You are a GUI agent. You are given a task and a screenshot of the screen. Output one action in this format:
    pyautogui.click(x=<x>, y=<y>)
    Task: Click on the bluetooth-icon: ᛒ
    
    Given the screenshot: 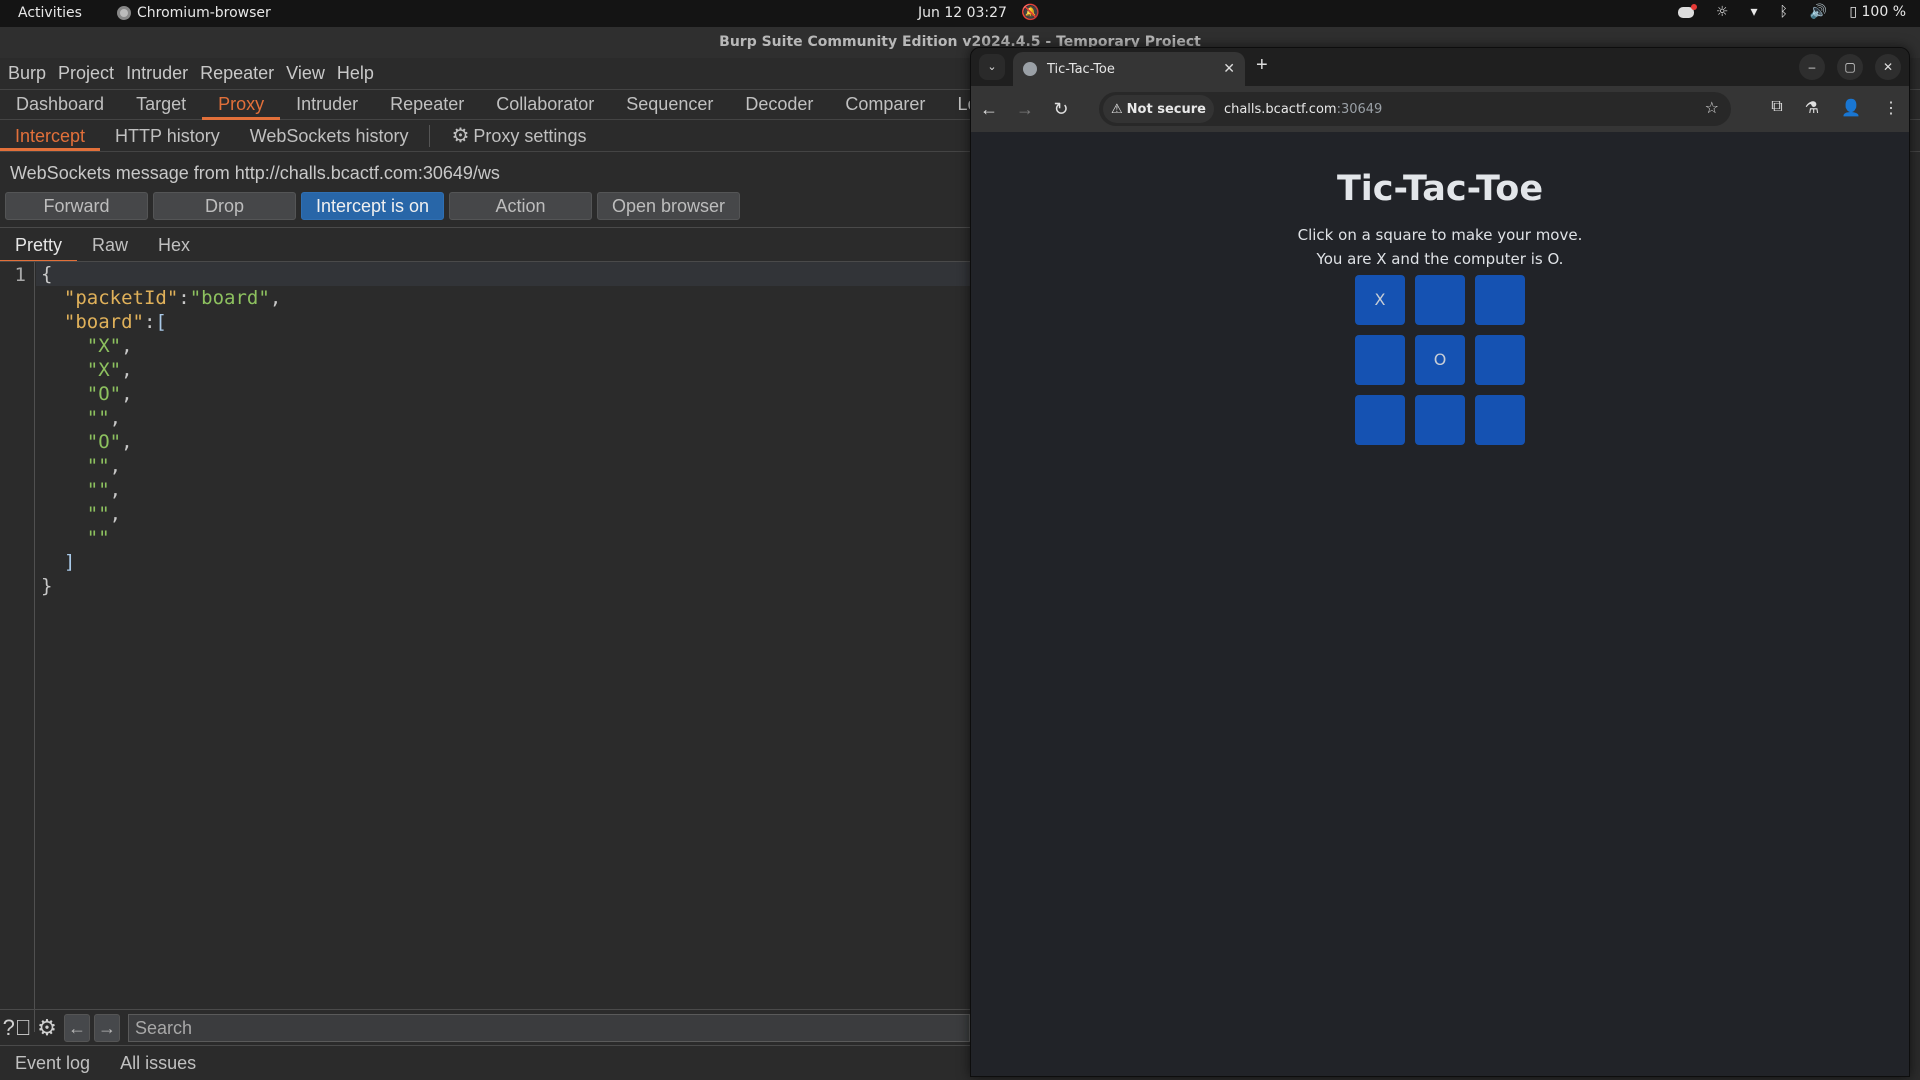 What is the action you would take?
    pyautogui.click(x=1783, y=12)
    